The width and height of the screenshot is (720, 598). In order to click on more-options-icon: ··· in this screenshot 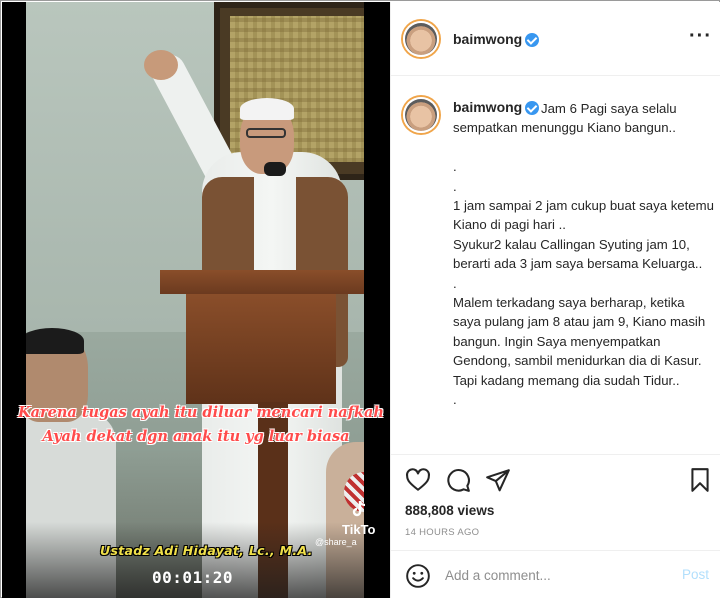, I will do `click(701, 36)`.